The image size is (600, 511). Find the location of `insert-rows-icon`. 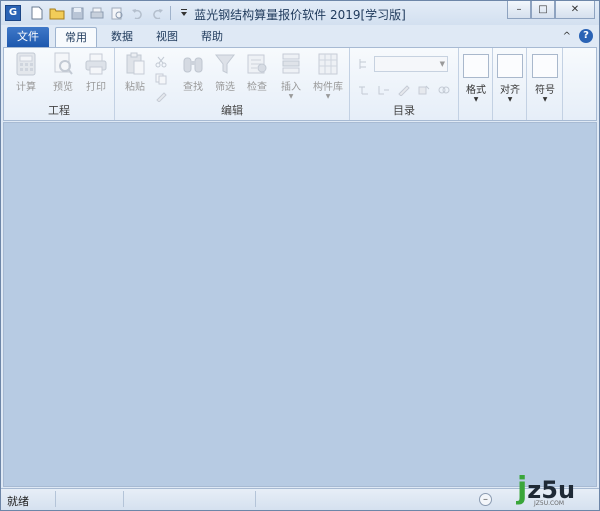

insert-rows-icon is located at coordinates (291, 64).